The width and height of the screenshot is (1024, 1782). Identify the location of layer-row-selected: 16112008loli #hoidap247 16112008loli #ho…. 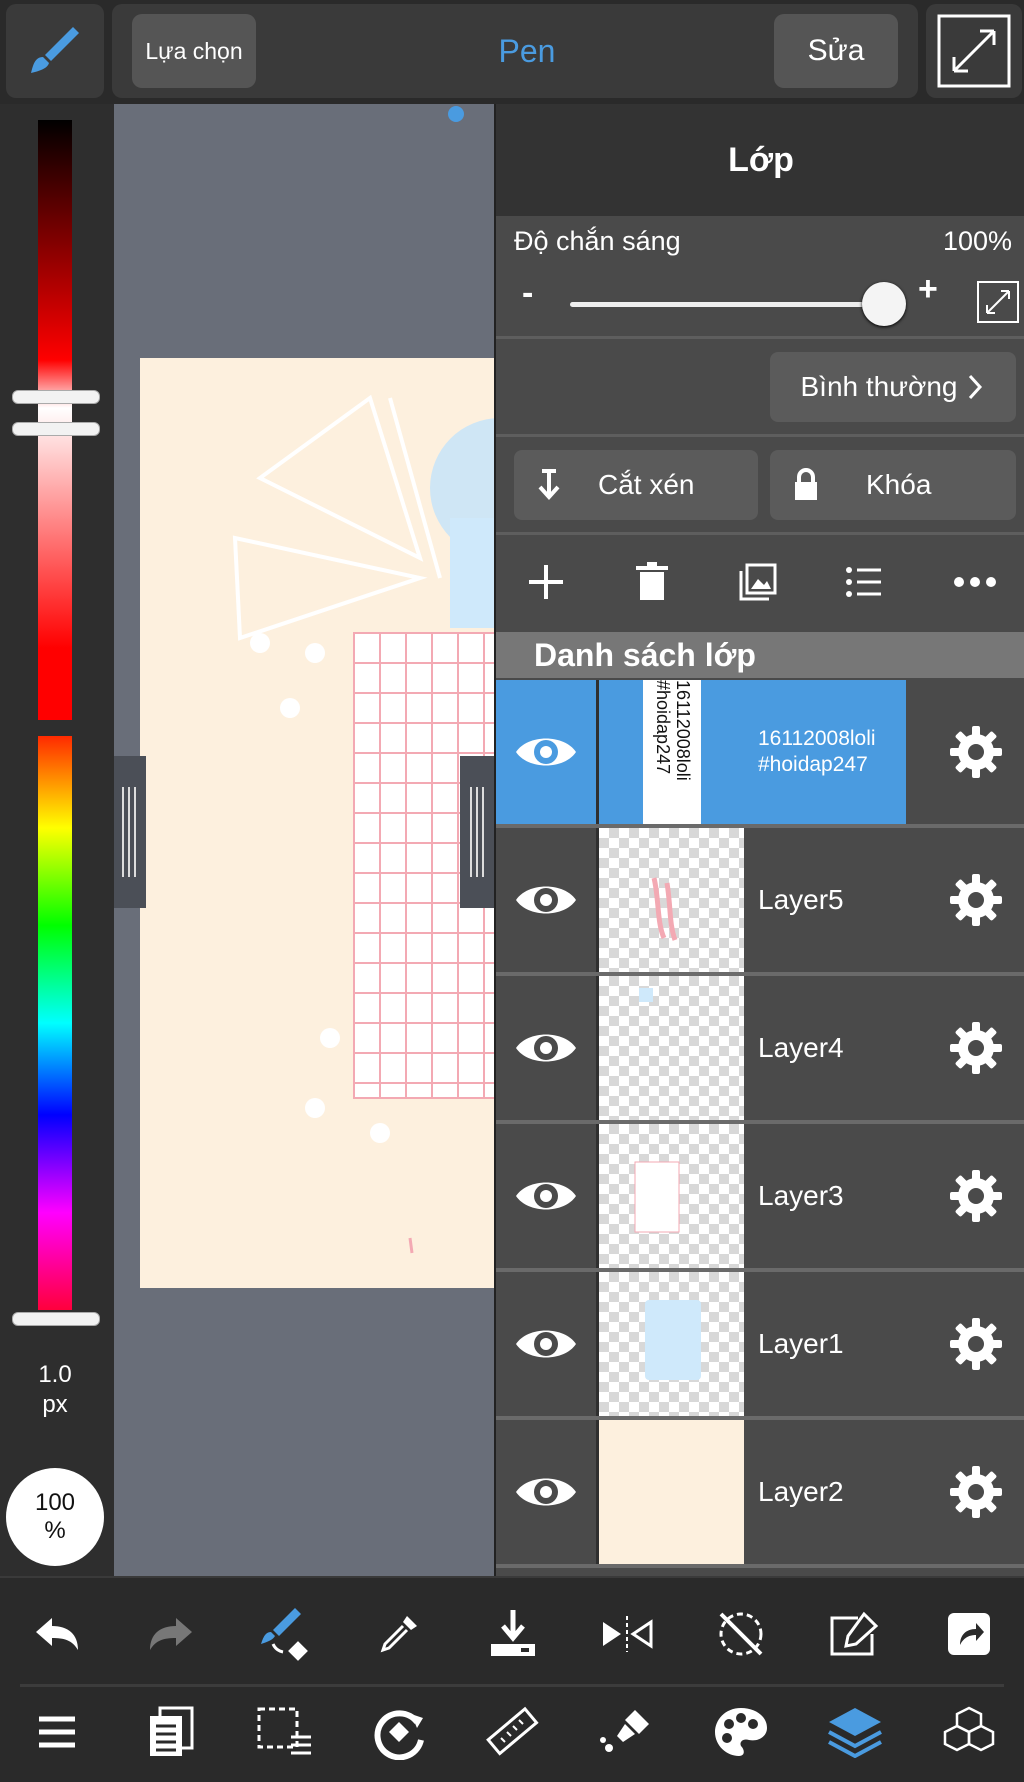
(760, 754).